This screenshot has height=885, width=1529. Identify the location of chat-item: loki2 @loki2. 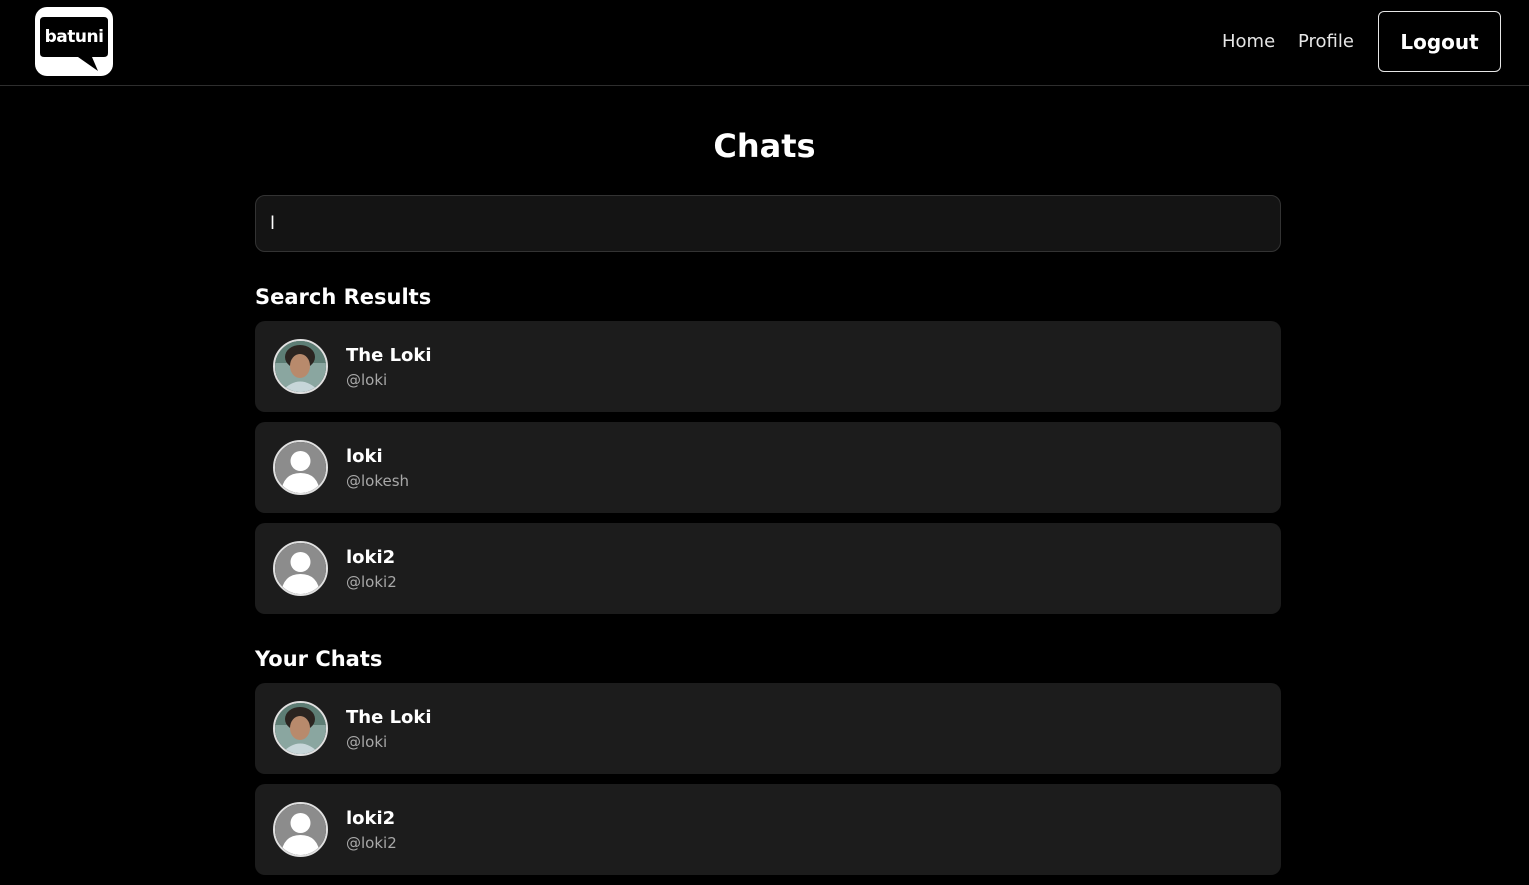
(768, 829).